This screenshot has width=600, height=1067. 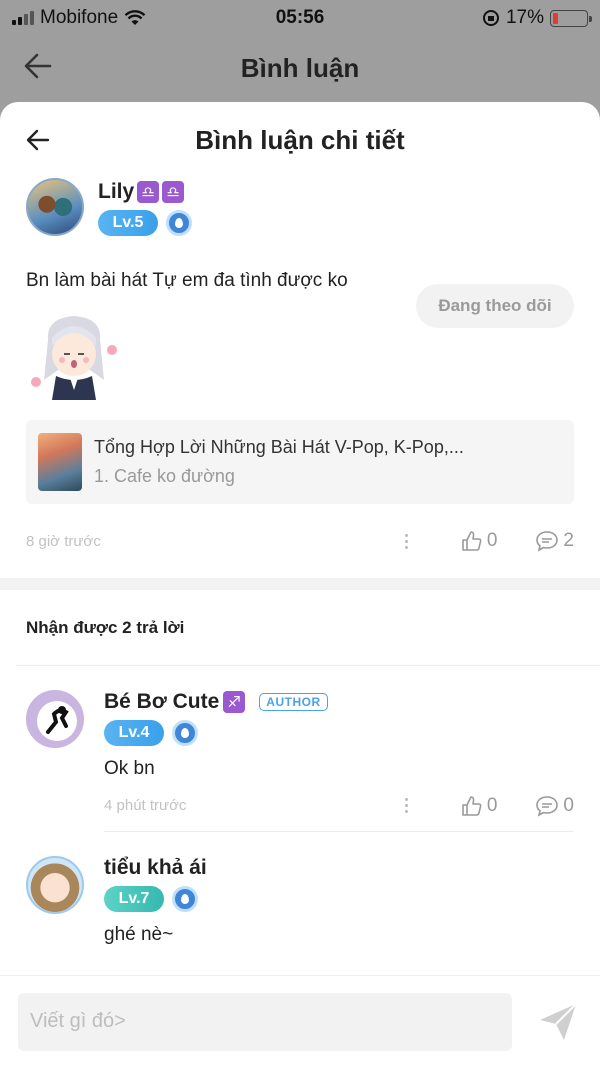 What do you see at coordinates (568, 540) in the screenshot?
I see `reply-count: 2` at bounding box center [568, 540].